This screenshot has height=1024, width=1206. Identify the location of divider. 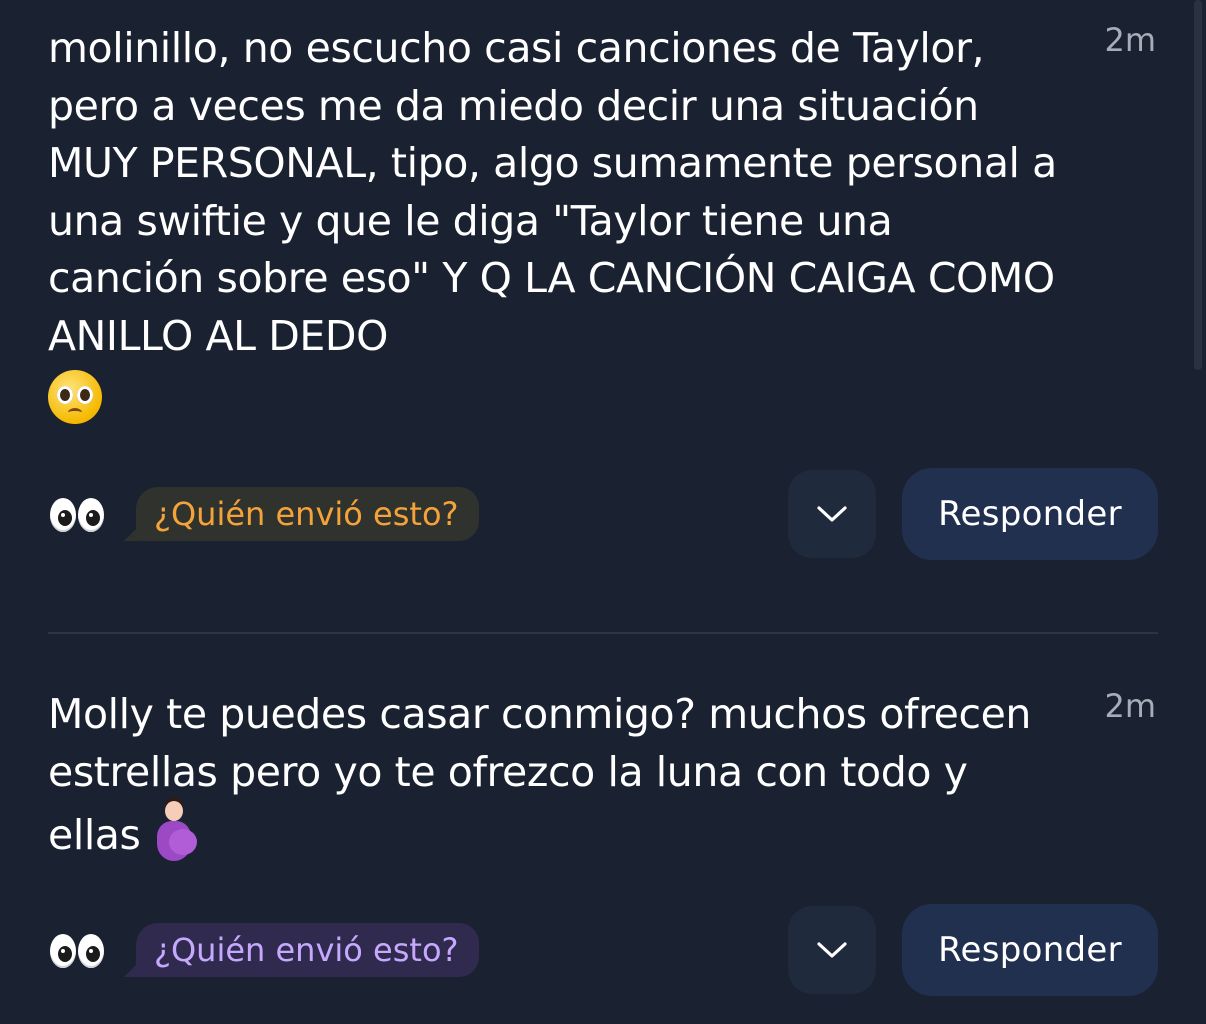
(603, 633).